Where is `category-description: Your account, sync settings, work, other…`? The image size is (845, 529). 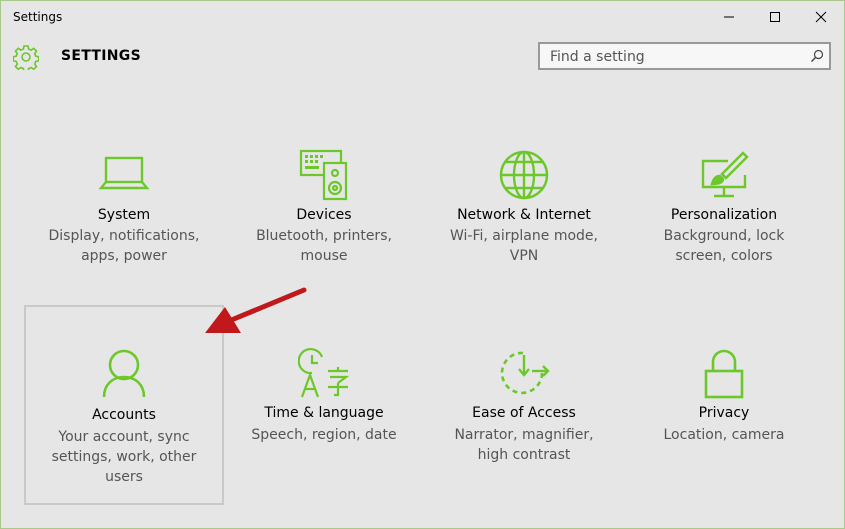 category-description: Your account, sync settings, work, other… is located at coordinates (124, 457).